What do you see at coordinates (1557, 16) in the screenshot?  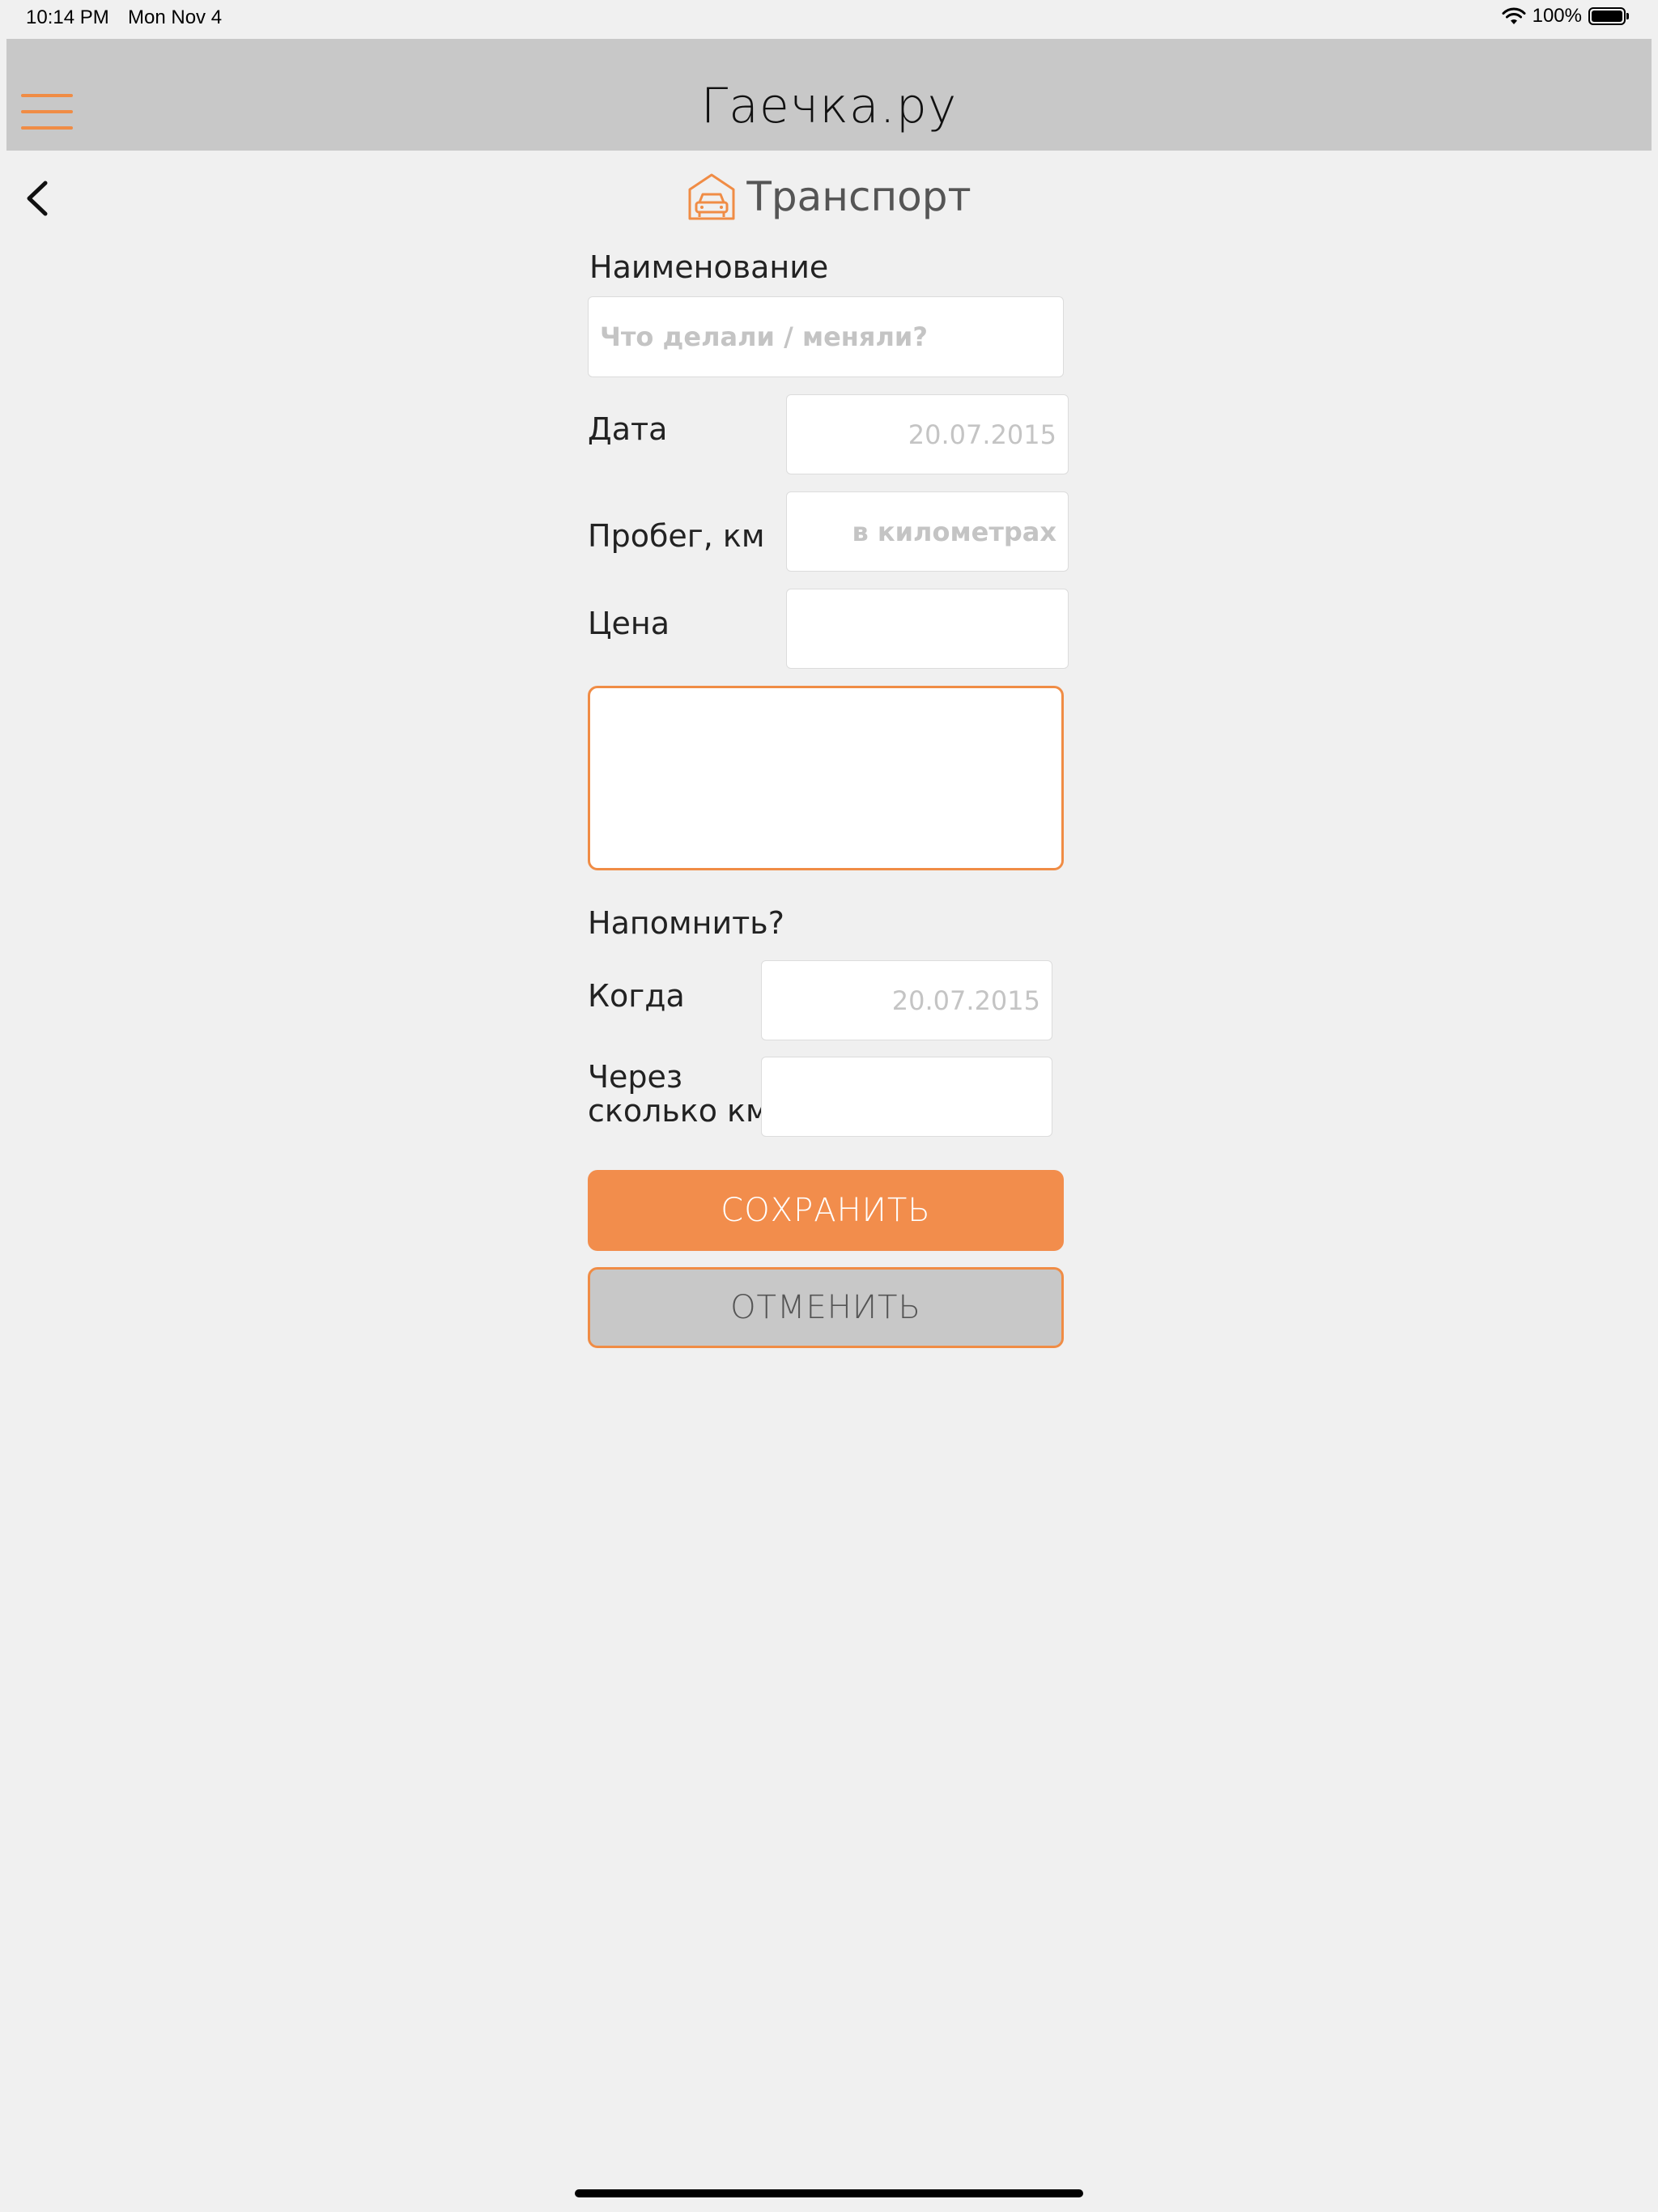 I see `battery-percent: 100%` at bounding box center [1557, 16].